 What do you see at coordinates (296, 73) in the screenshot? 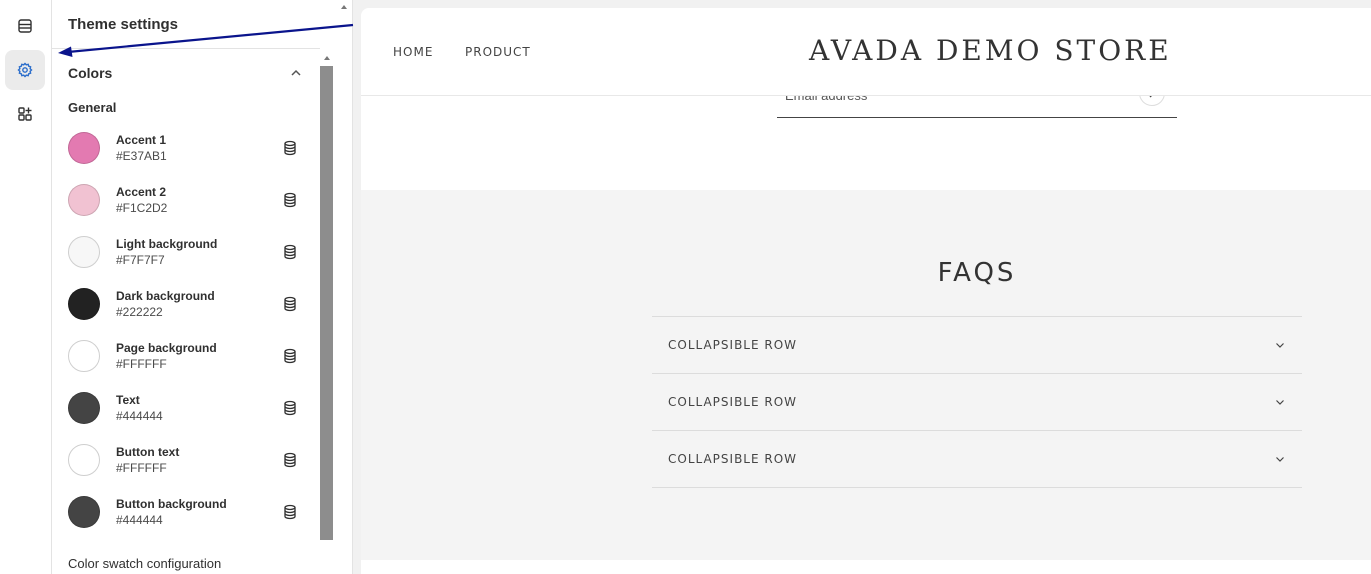
I see `chevron-up-icon` at bounding box center [296, 73].